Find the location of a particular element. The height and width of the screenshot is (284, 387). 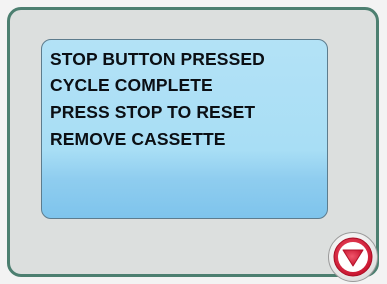

status-line-remove-cassette: REMOVE CASSETTE is located at coordinates (138, 139).